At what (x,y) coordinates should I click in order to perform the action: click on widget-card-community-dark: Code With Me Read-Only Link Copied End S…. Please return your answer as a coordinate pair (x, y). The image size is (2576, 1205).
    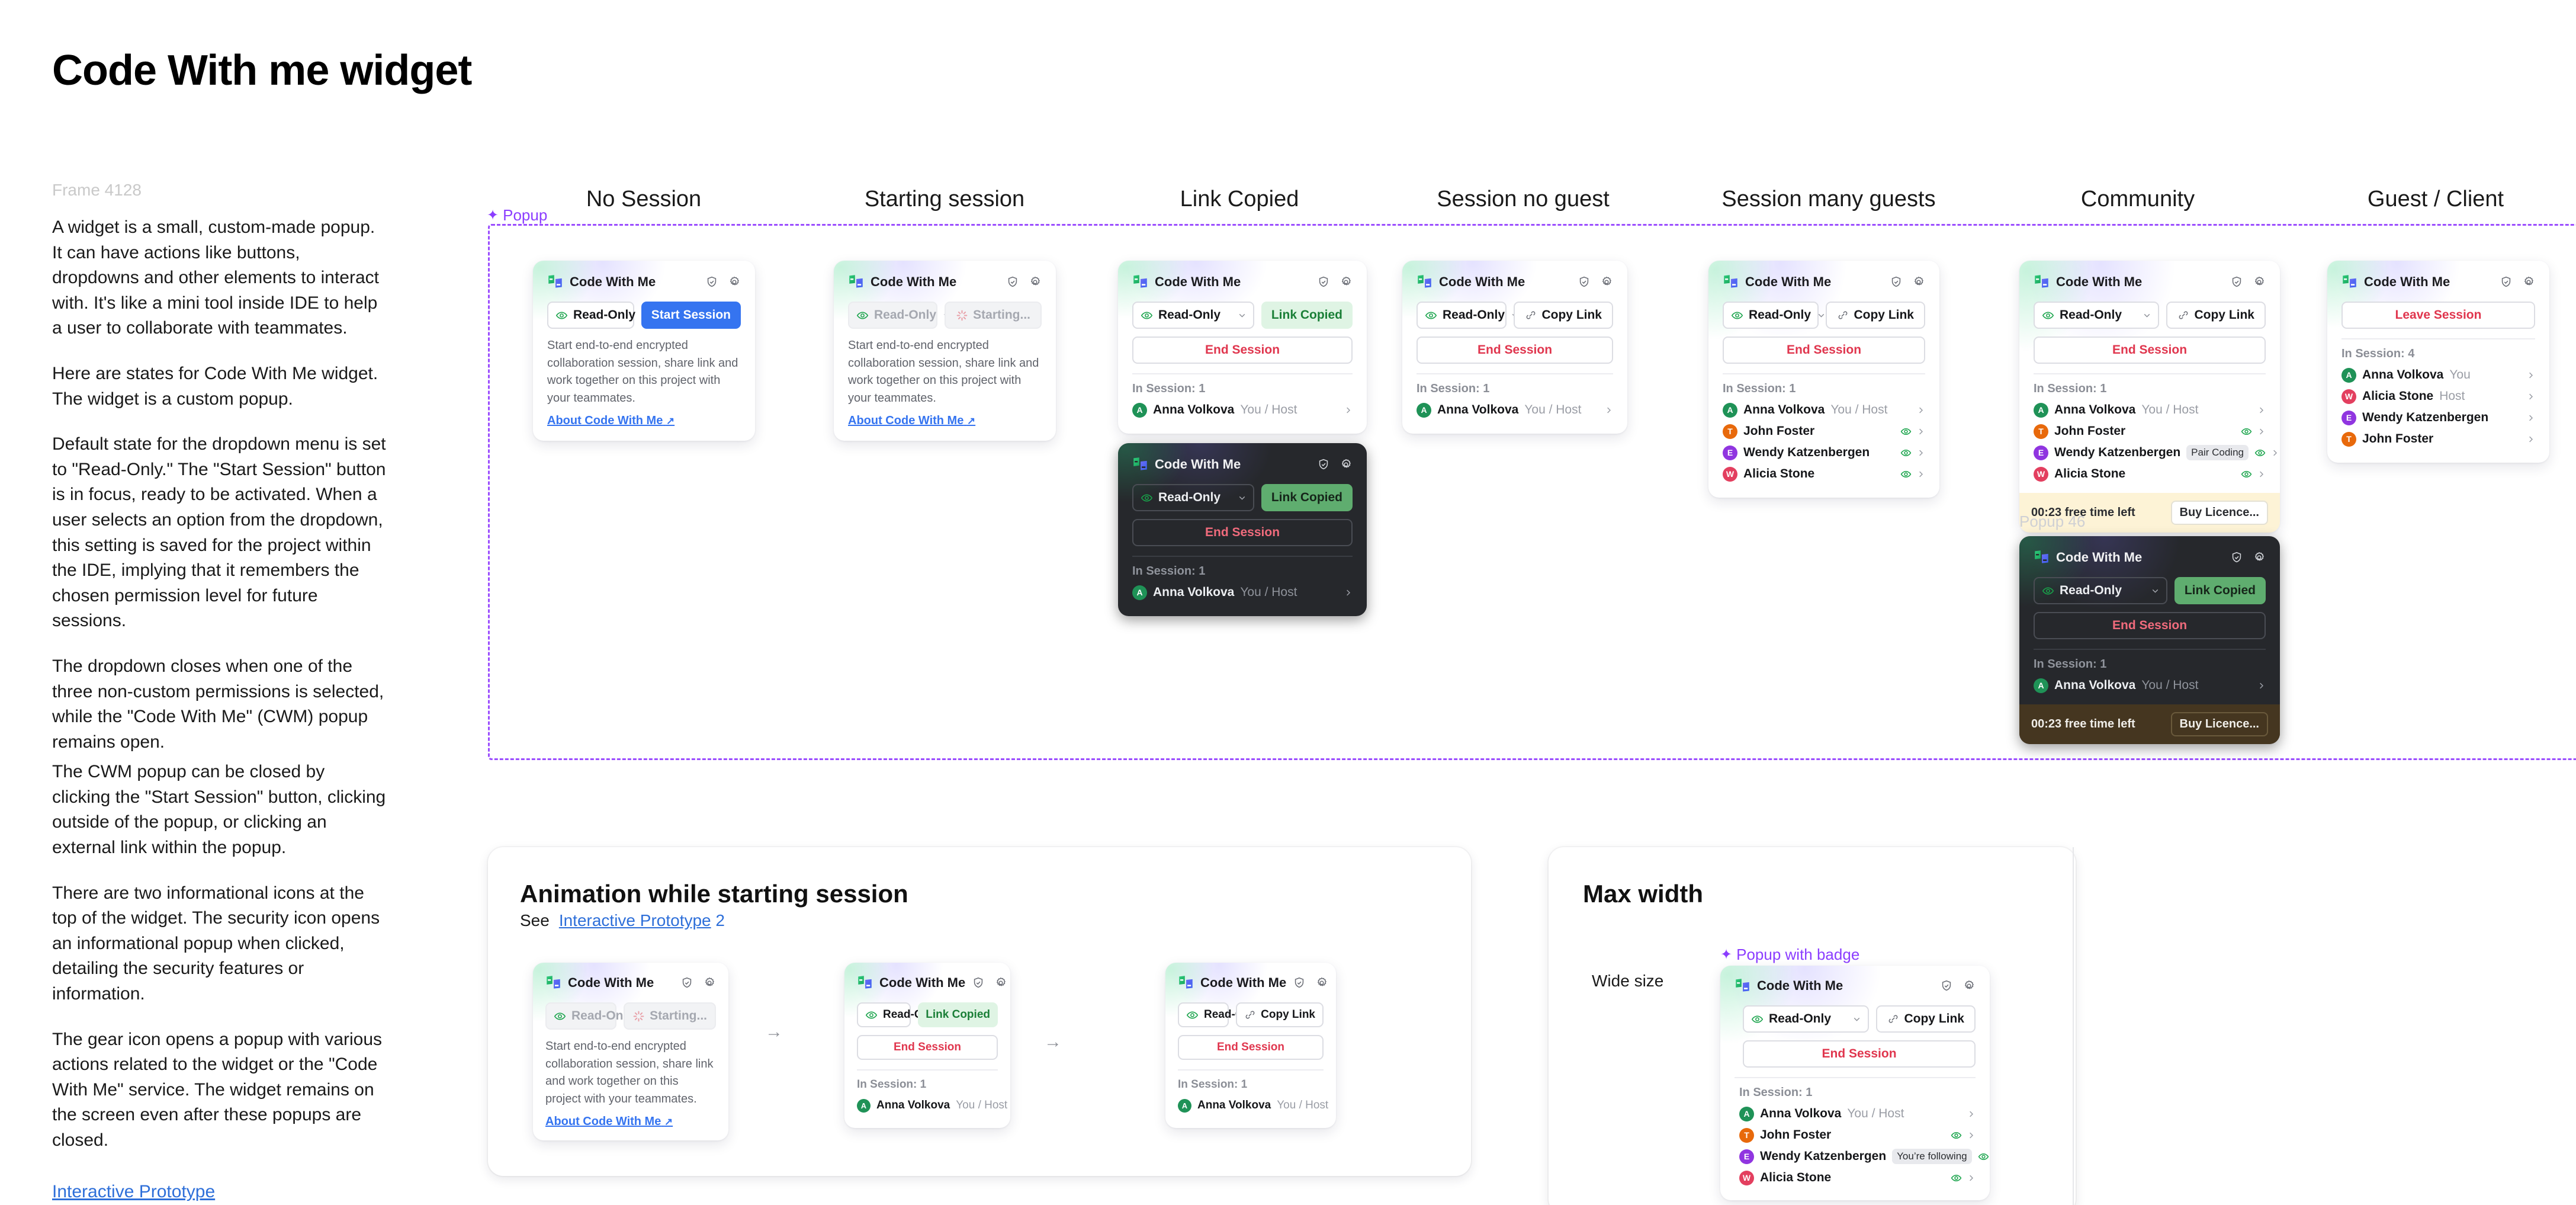
    Looking at the image, I should click on (2149, 640).